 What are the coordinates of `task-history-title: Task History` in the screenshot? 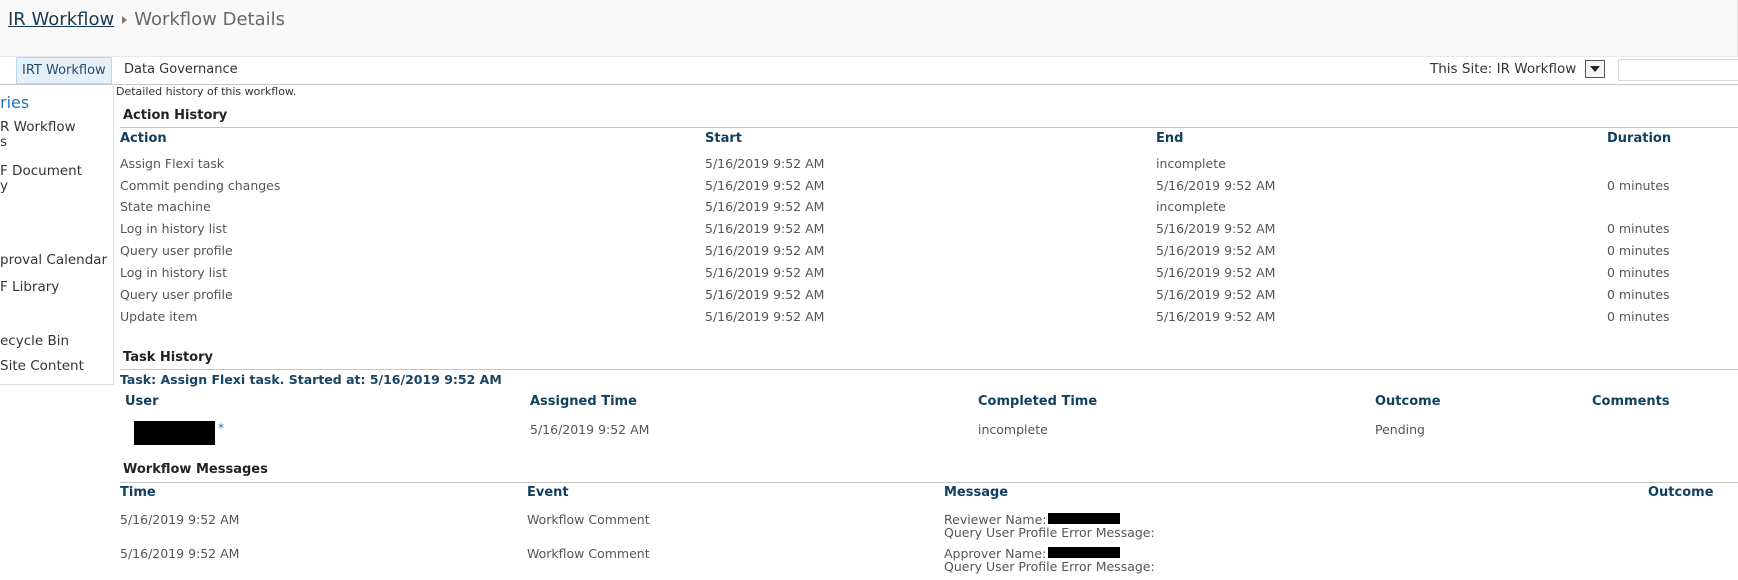 It's located at (168, 357).